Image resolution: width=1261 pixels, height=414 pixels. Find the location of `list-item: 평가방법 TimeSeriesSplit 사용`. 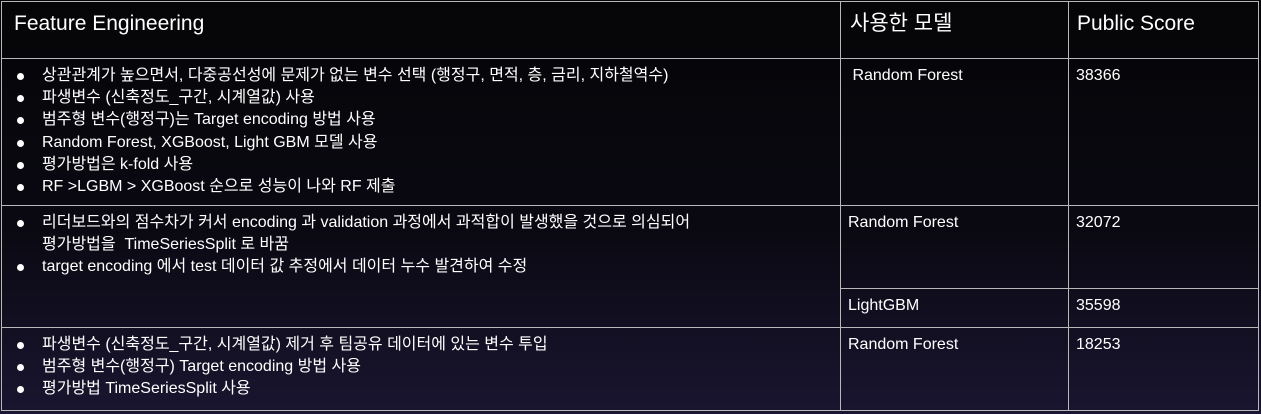

list-item: 평가방법 TimeSeriesSplit 사용 is located at coordinates (428, 389).